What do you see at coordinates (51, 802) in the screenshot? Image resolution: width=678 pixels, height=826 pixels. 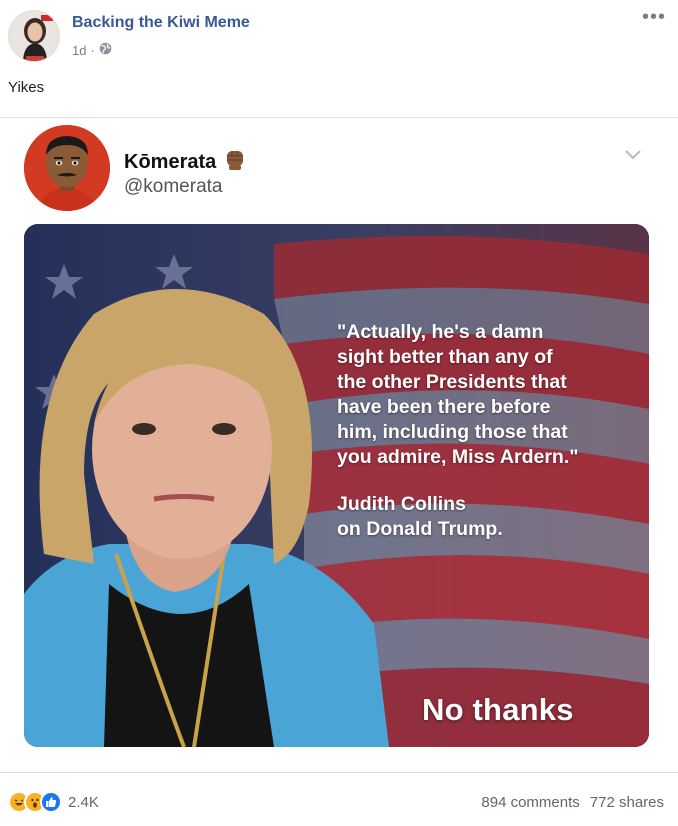 I see `like-icon` at bounding box center [51, 802].